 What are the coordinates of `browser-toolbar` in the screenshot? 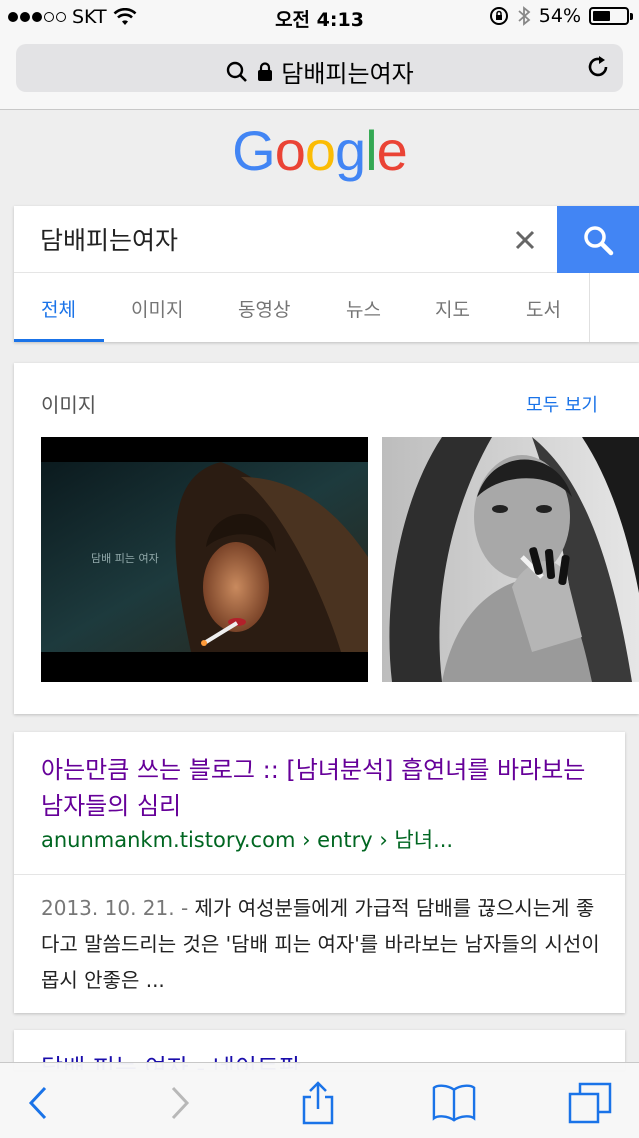 It's located at (319, 1100).